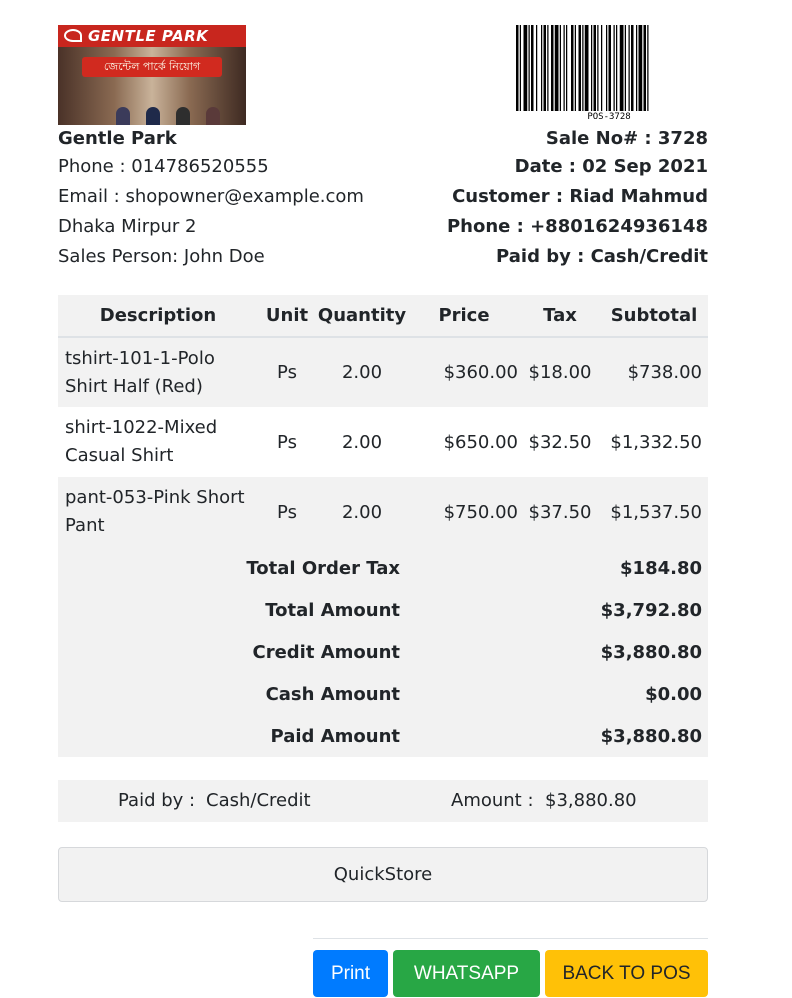 Image resolution: width=792 pixels, height=998 pixels. Describe the element at coordinates (152, 67) in the screenshot. I see `logo-banner: জেন্টেল পার্কে নিয়োগ` at that location.